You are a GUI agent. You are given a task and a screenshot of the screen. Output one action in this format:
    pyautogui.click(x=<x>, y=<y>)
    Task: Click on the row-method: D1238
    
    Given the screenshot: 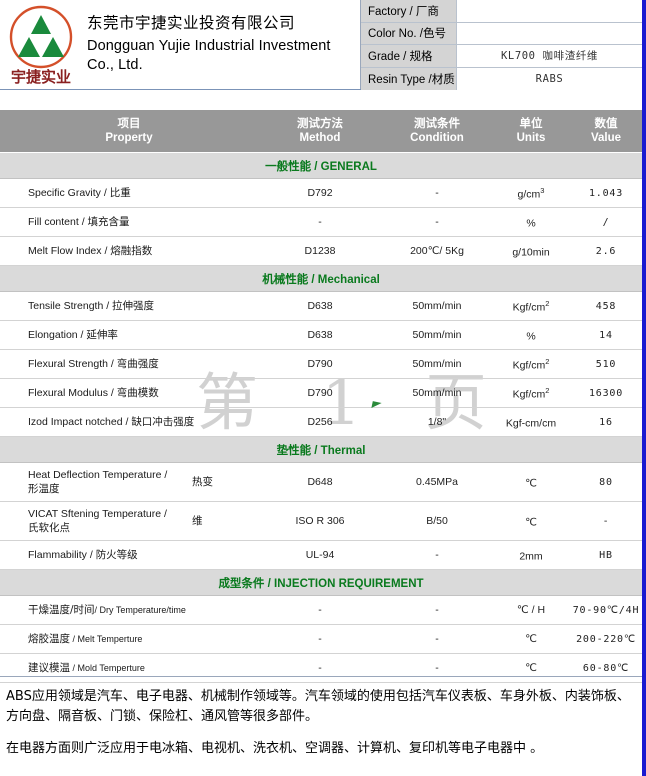 What is the action you would take?
    pyautogui.click(x=320, y=251)
    